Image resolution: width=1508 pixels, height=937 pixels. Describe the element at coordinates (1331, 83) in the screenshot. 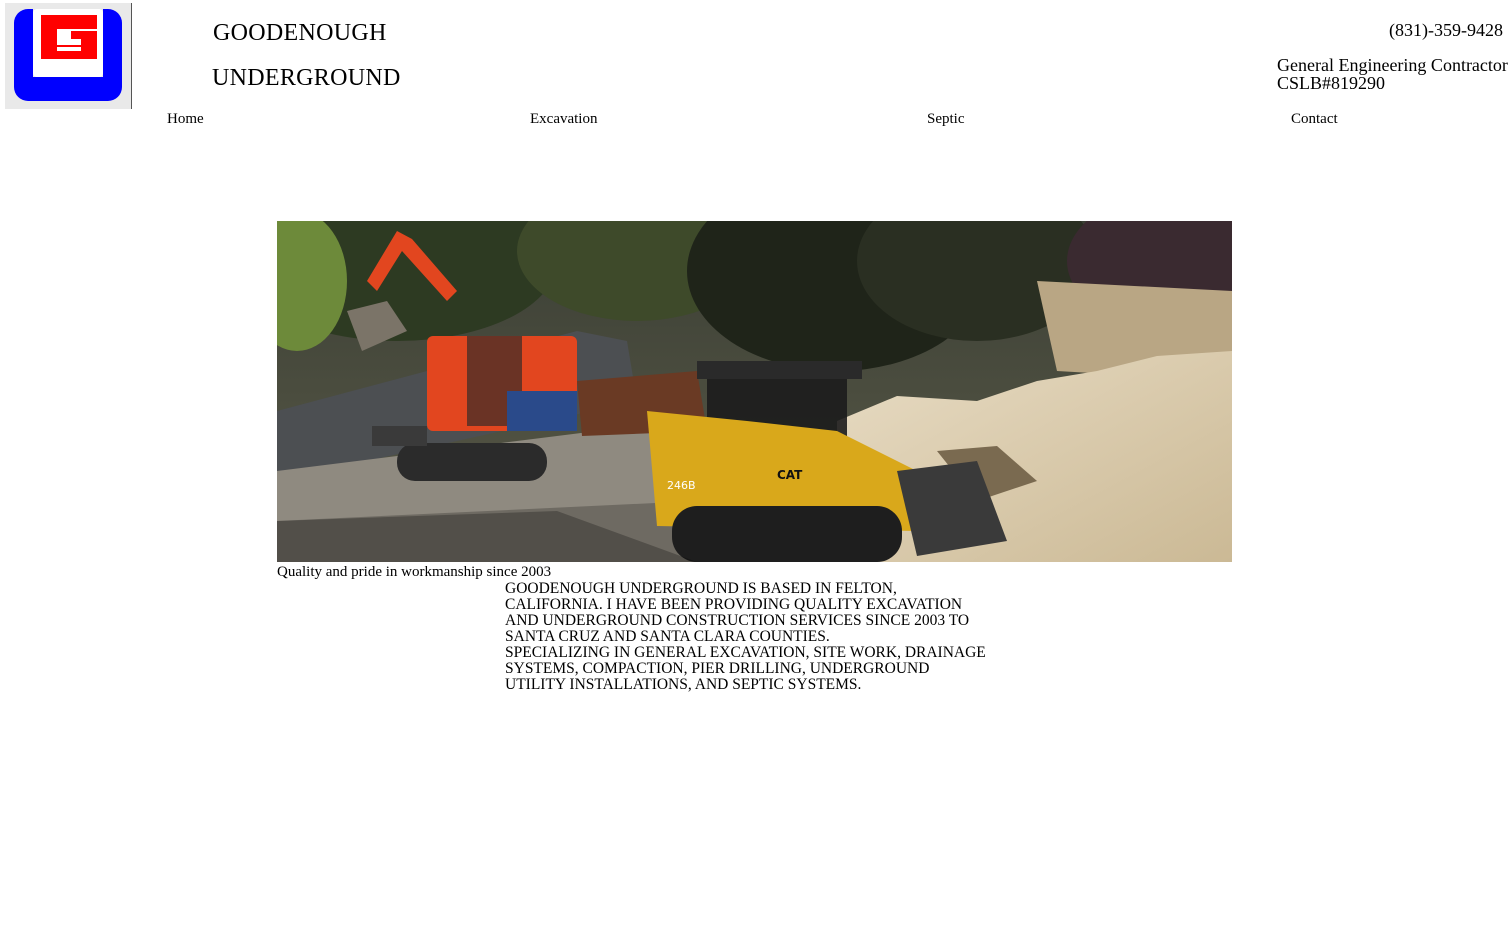

I see `license-number: CSLB#819290` at that location.